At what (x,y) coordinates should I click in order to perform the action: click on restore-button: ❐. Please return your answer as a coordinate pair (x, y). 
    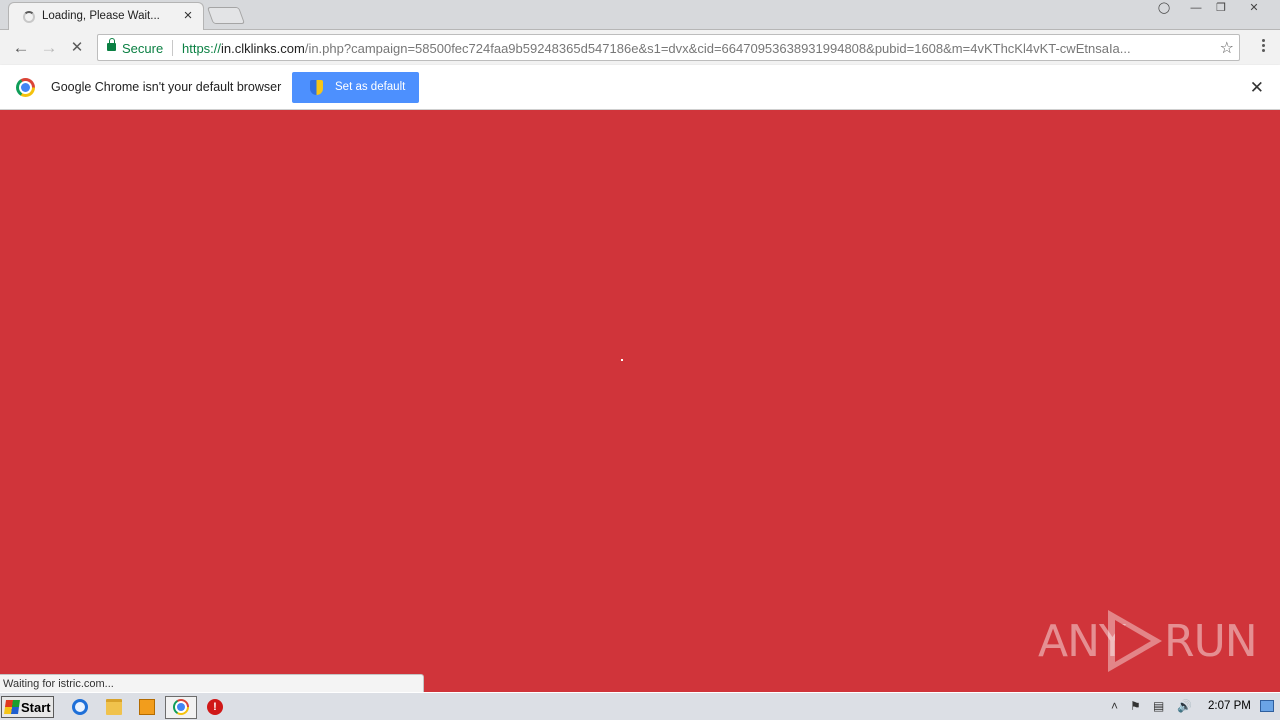
    Looking at the image, I should click on (1221, 9).